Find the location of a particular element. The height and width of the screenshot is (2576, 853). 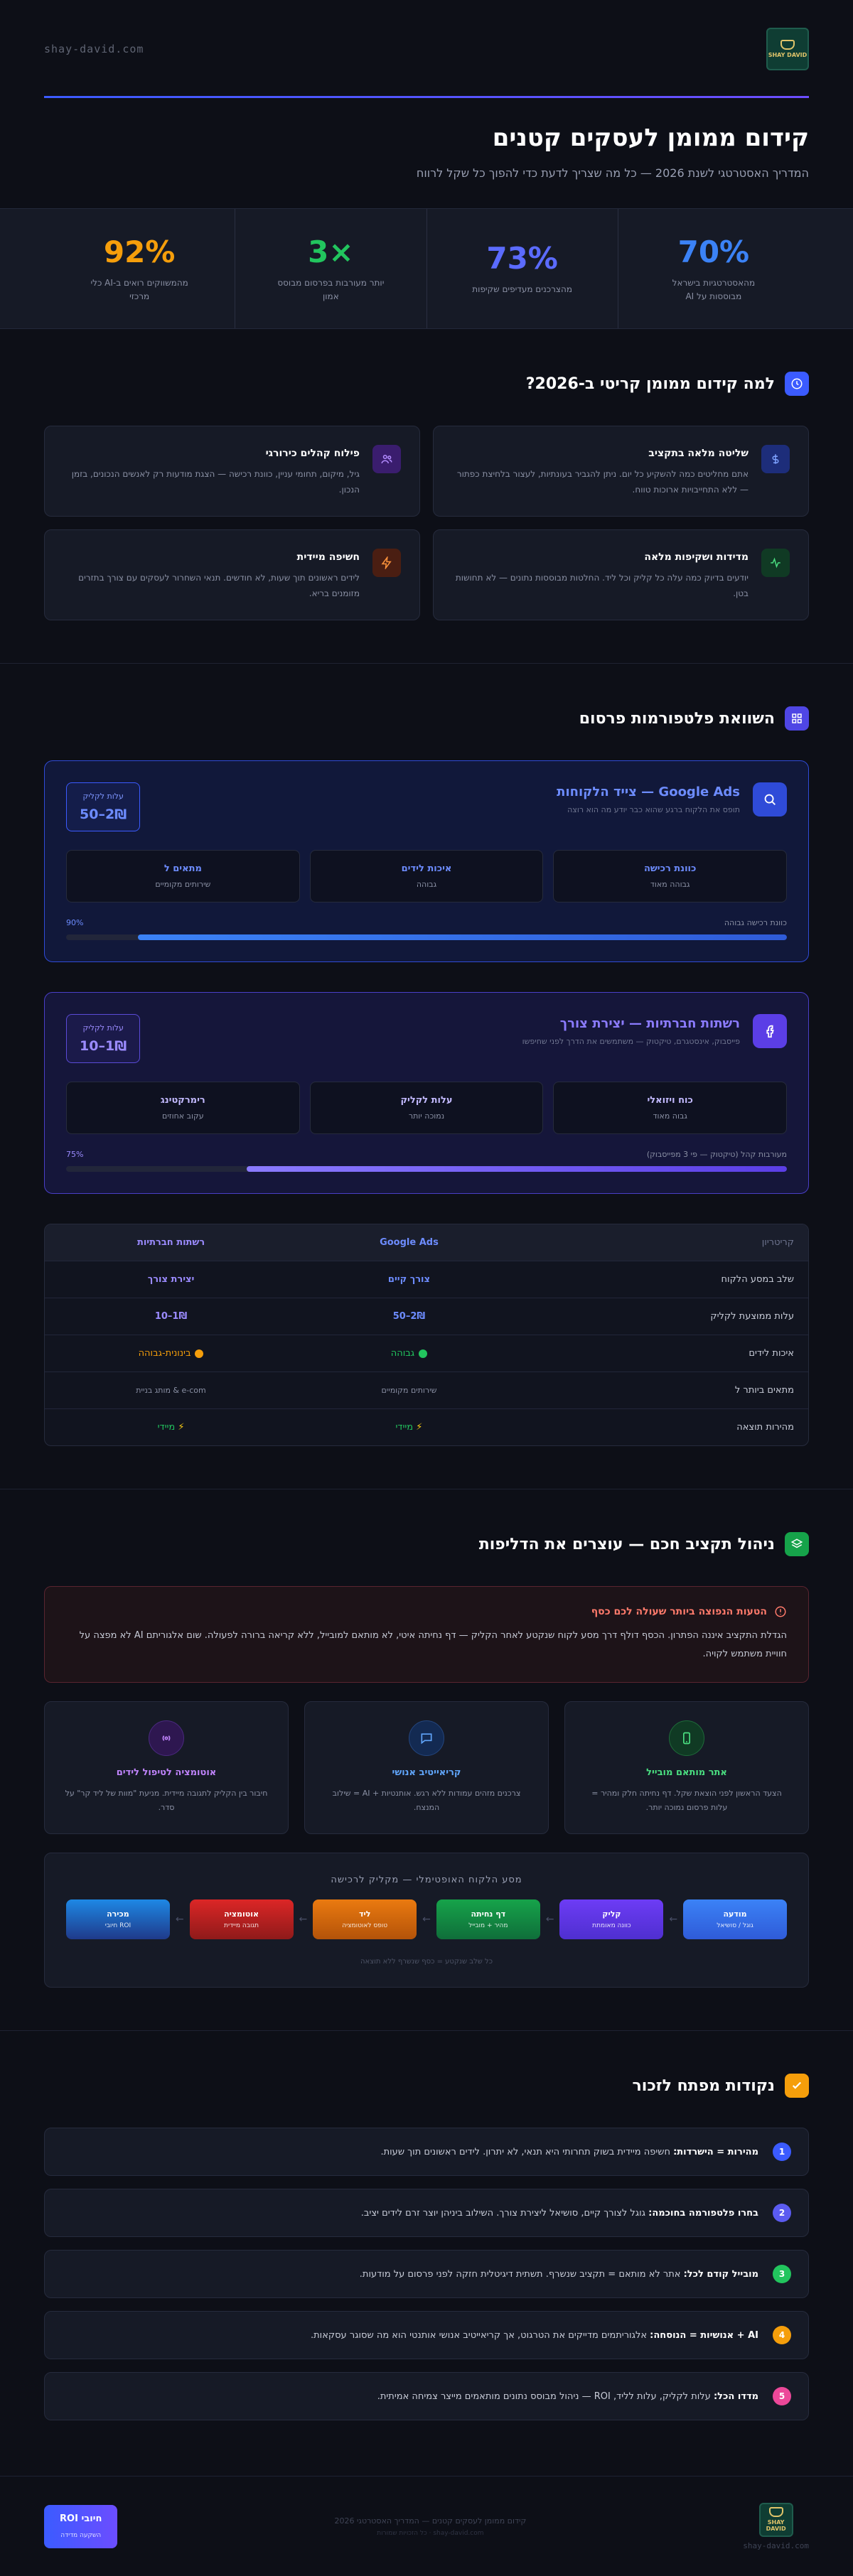

cell-text: גבוהה is located at coordinates (402, 1354).